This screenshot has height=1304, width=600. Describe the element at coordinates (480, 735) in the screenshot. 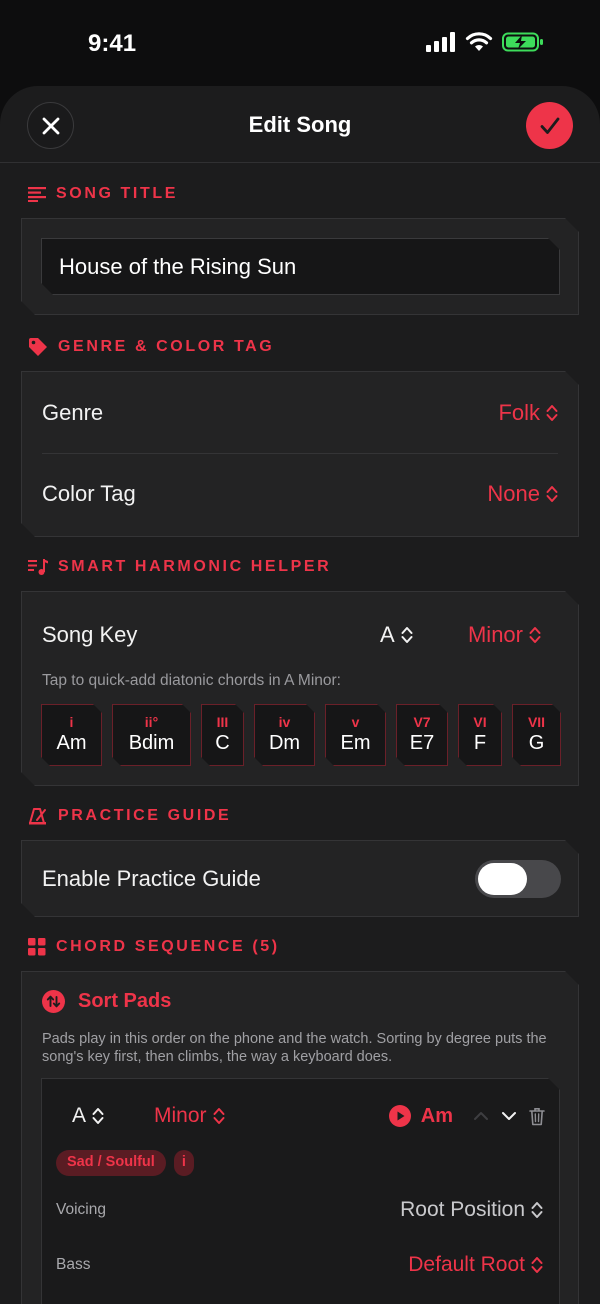

I see `chord-button: VI F` at that location.